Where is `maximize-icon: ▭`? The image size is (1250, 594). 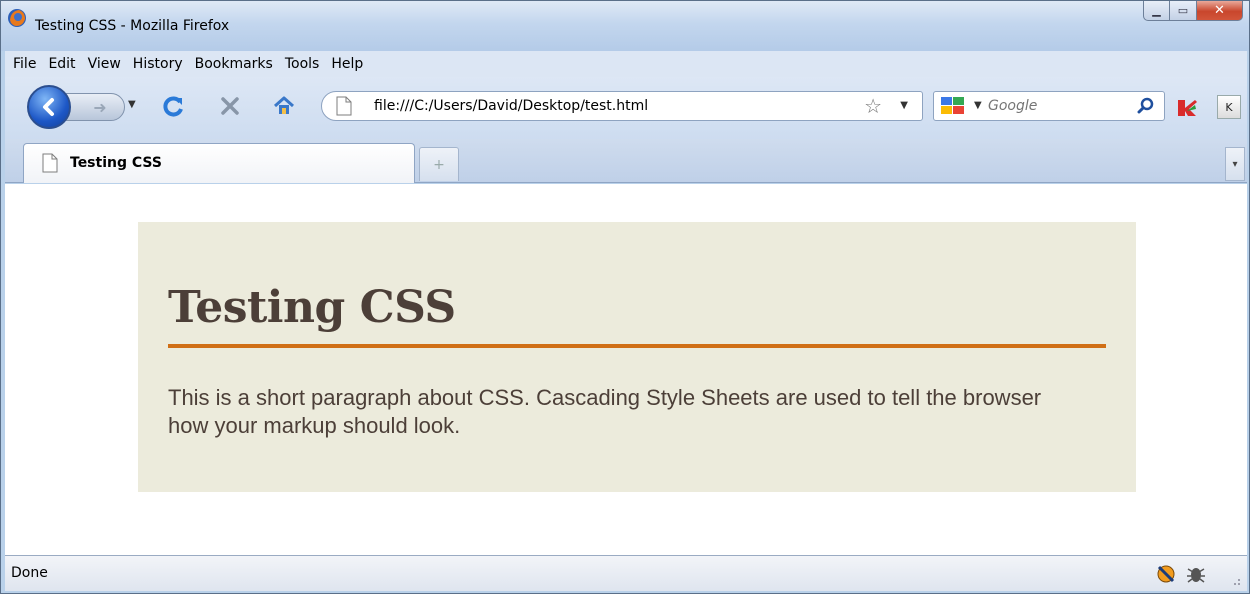
maximize-icon: ▭ is located at coordinates (1183, 10).